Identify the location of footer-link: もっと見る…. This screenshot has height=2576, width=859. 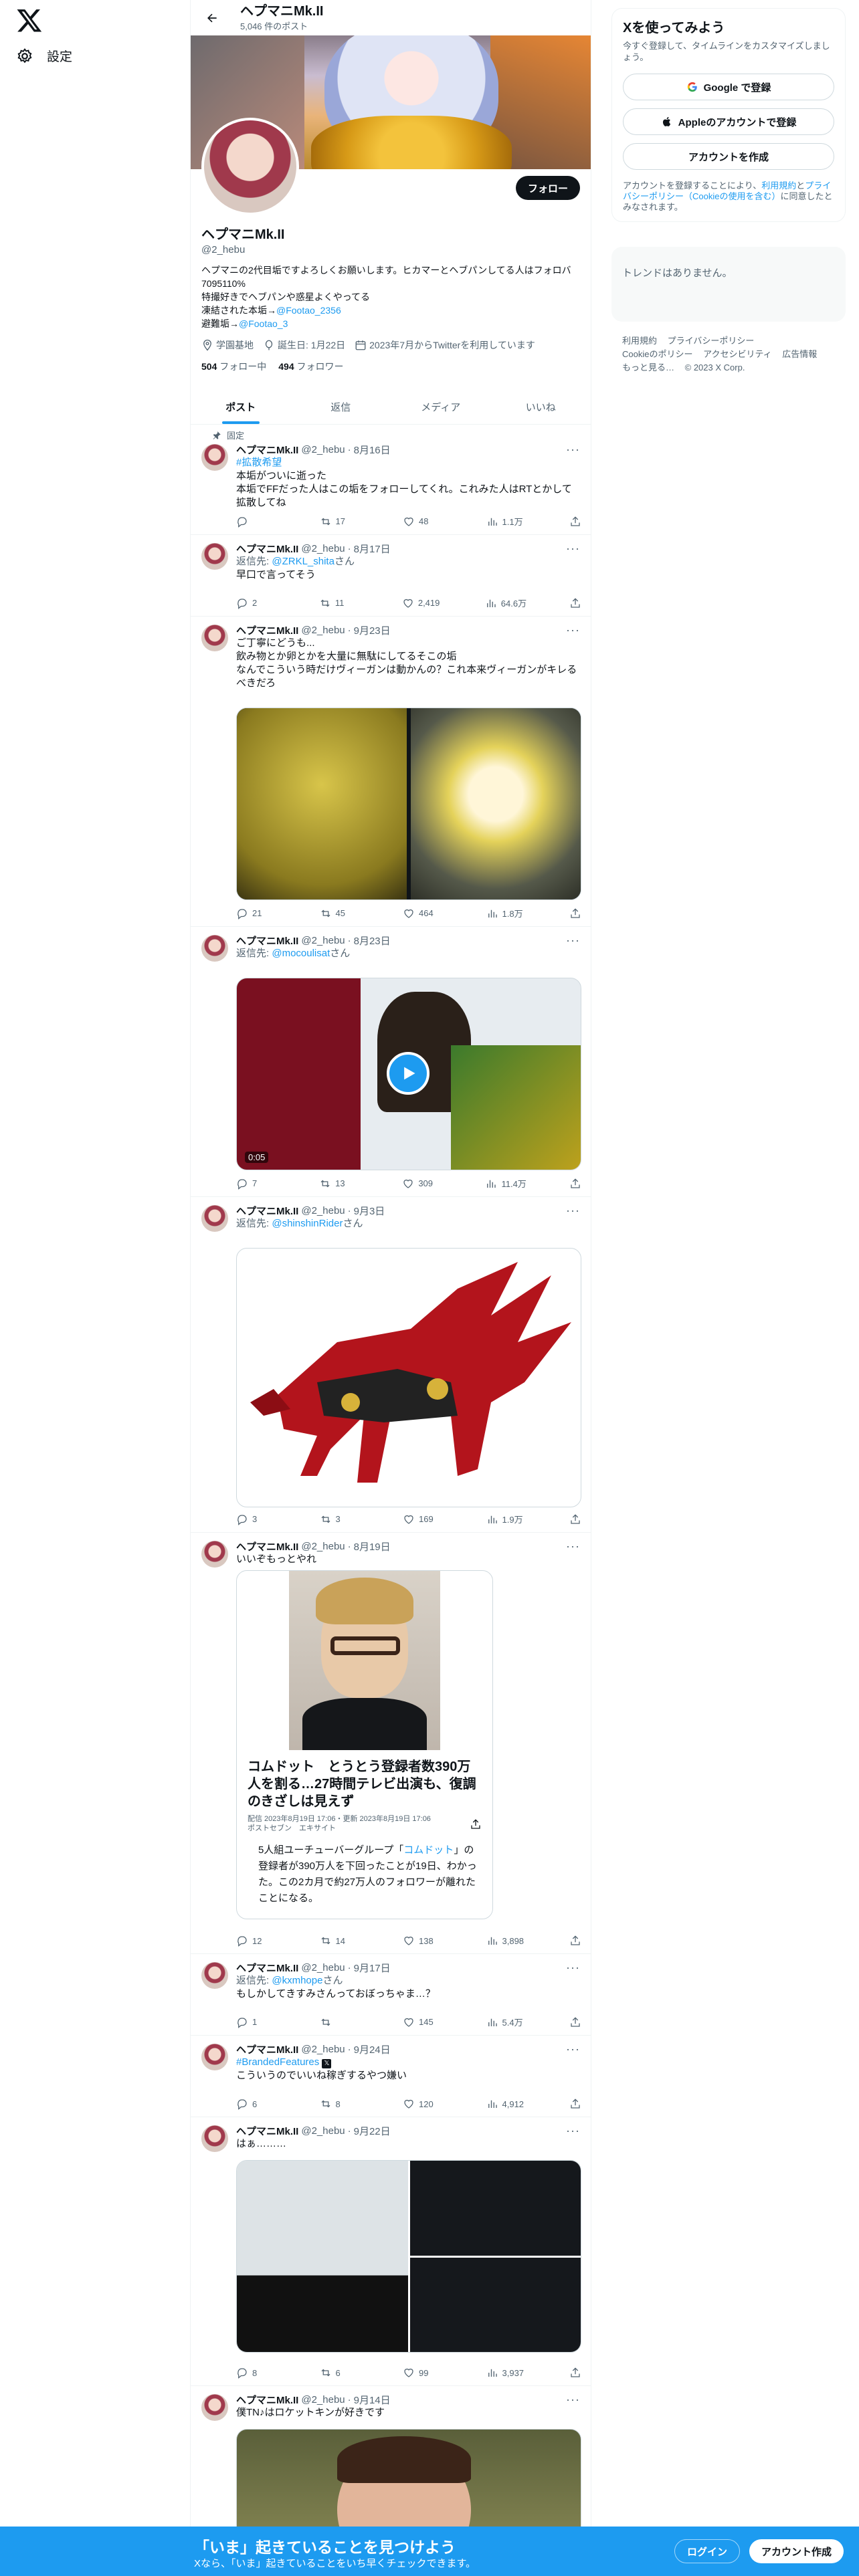
(648, 367).